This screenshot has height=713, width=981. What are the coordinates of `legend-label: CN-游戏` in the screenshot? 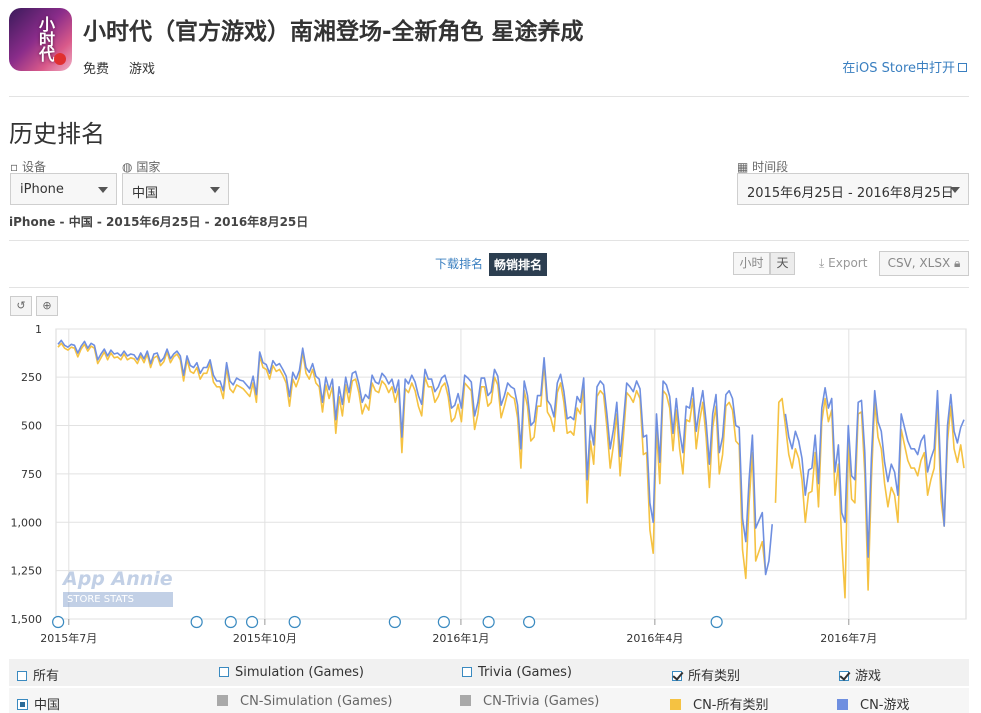 It's located at (885, 705).